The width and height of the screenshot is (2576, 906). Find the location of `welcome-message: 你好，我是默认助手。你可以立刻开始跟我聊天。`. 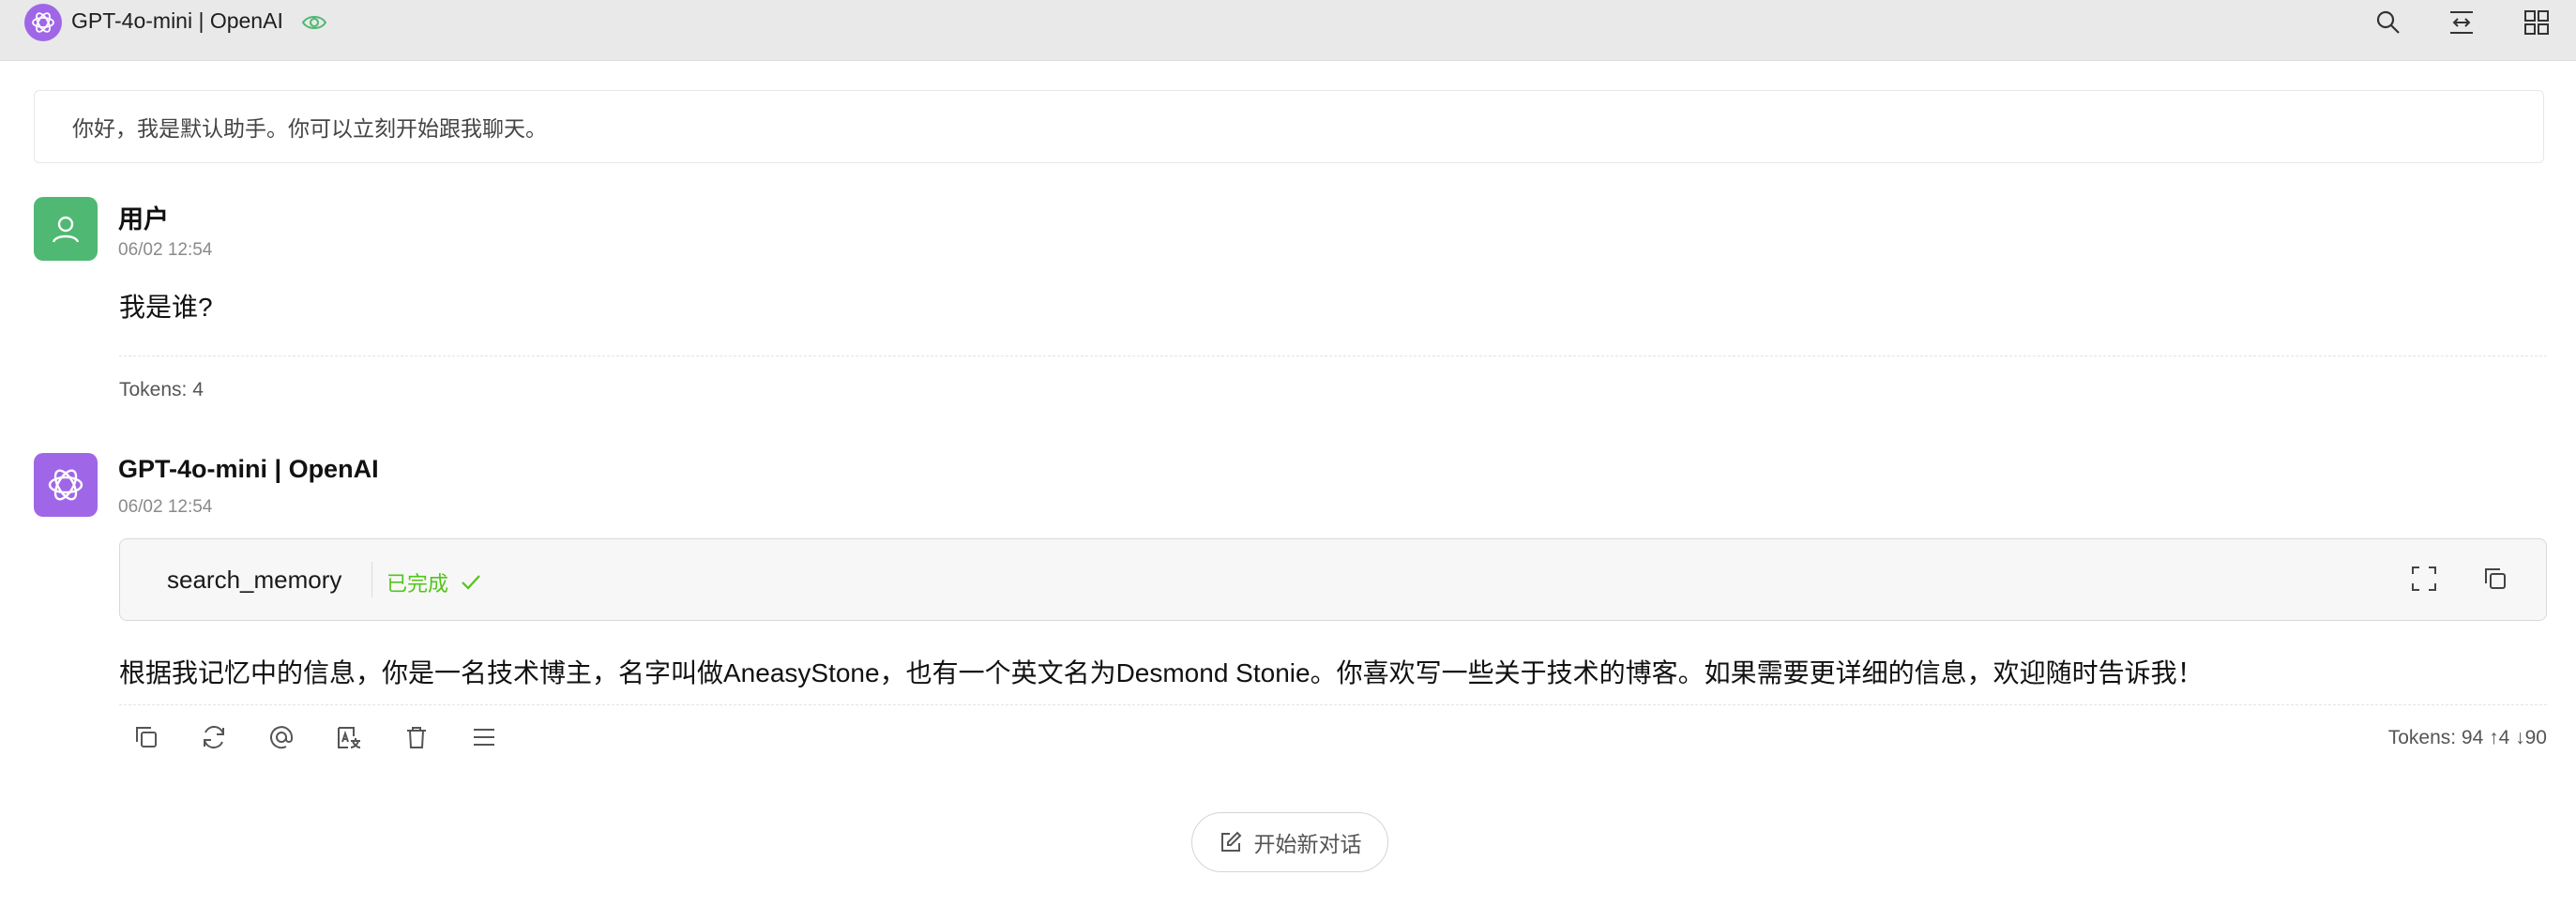

welcome-message: 你好，我是默认助手。你可以立刻开始跟我聊天。 is located at coordinates (1289, 126).